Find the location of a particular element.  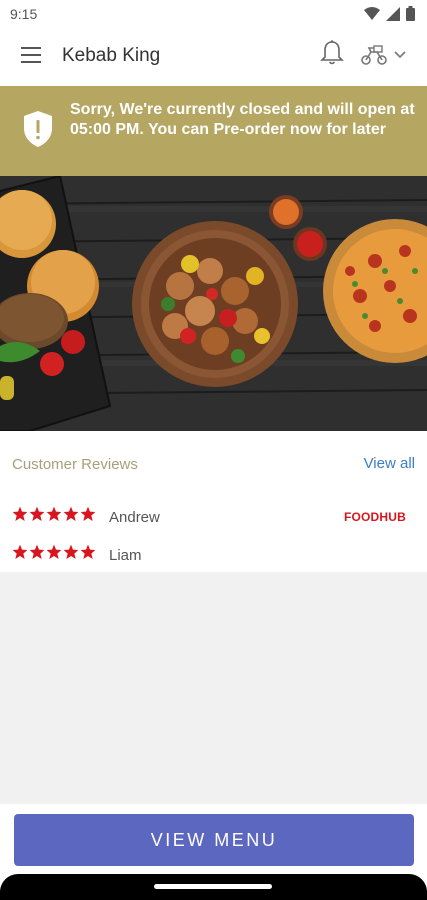

app-bar: Kebab King is located at coordinates (213, 57).